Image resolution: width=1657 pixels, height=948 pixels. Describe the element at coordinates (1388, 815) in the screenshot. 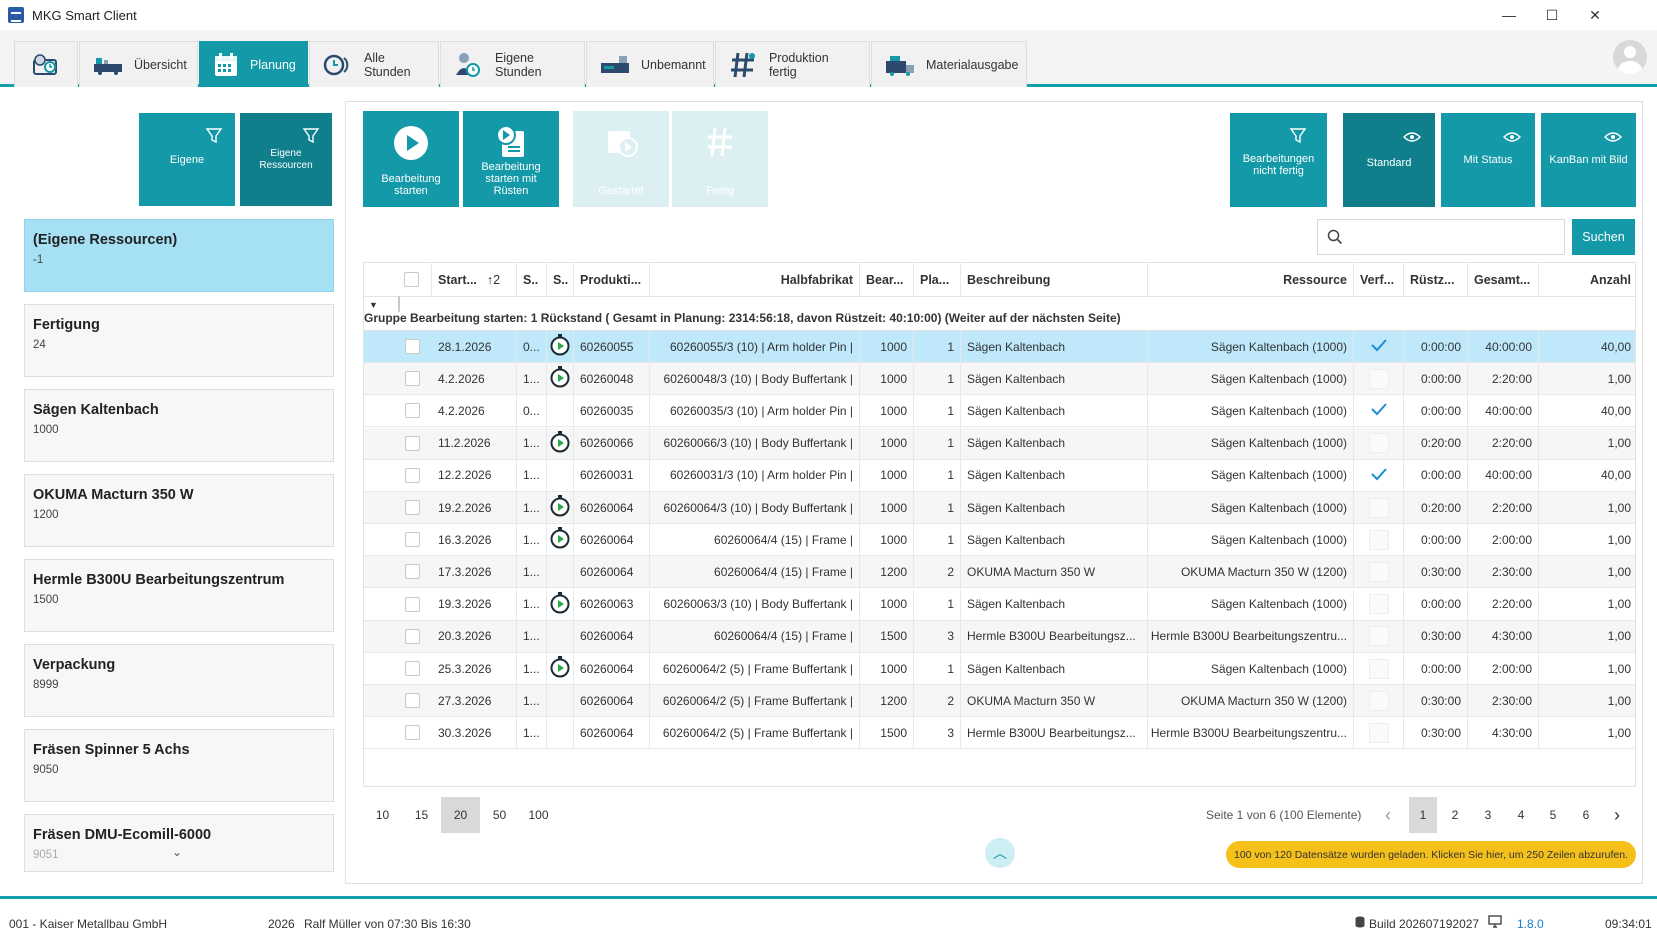

I see `prev-page-icon: ‹` at that location.